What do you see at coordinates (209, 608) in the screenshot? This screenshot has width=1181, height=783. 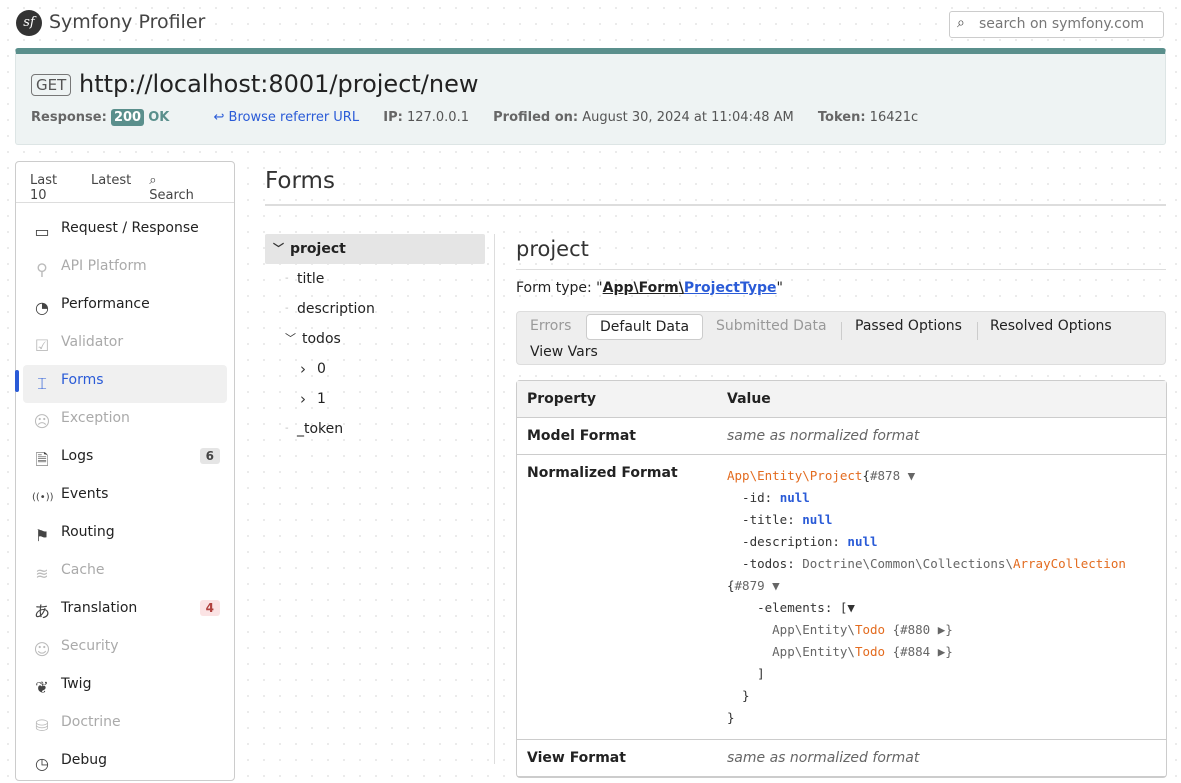 I see `count-badge: 4` at bounding box center [209, 608].